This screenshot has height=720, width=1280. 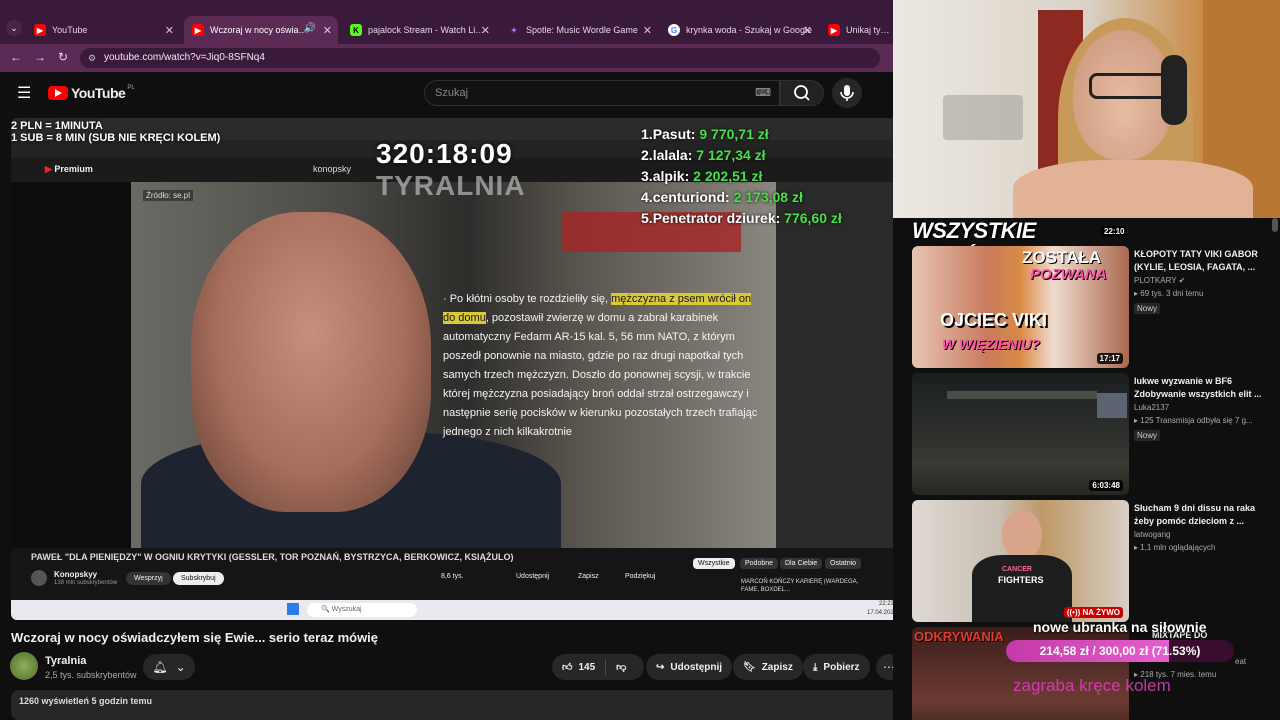 What do you see at coordinates (63, 57) in the screenshot?
I see `reload-icon: ↻` at bounding box center [63, 57].